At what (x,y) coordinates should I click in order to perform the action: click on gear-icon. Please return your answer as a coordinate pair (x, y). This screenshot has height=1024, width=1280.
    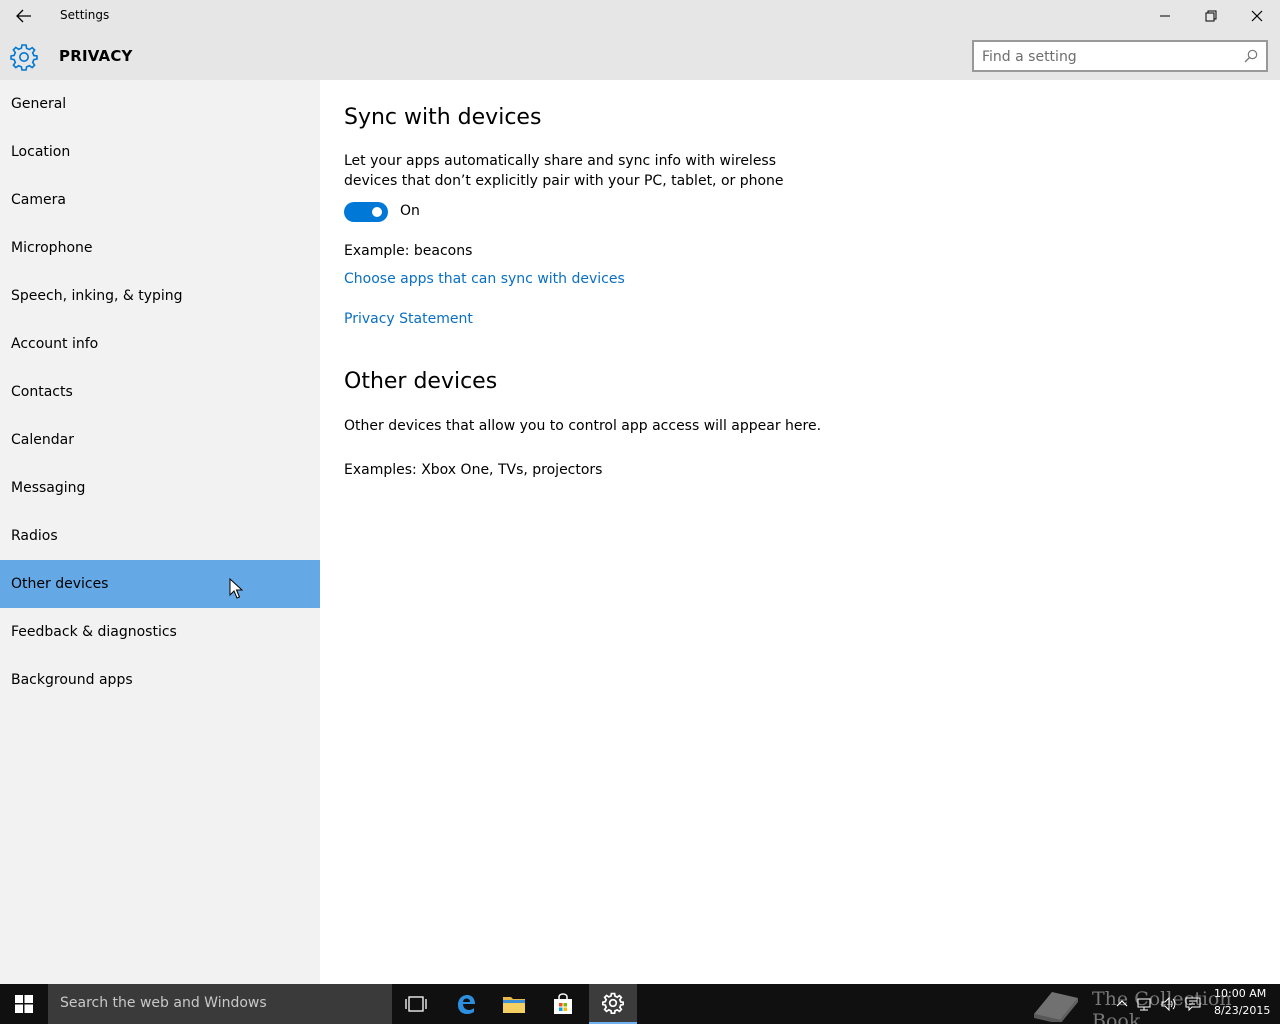
    Looking at the image, I should click on (24, 57).